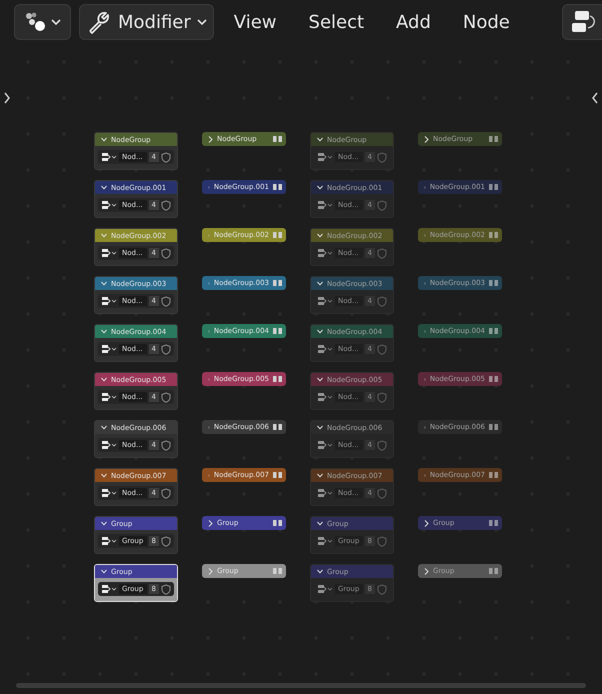 This screenshot has width=602, height=694. What do you see at coordinates (486, 22) in the screenshot?
I see `menu-item: Node` at bounding box center [486, 22].